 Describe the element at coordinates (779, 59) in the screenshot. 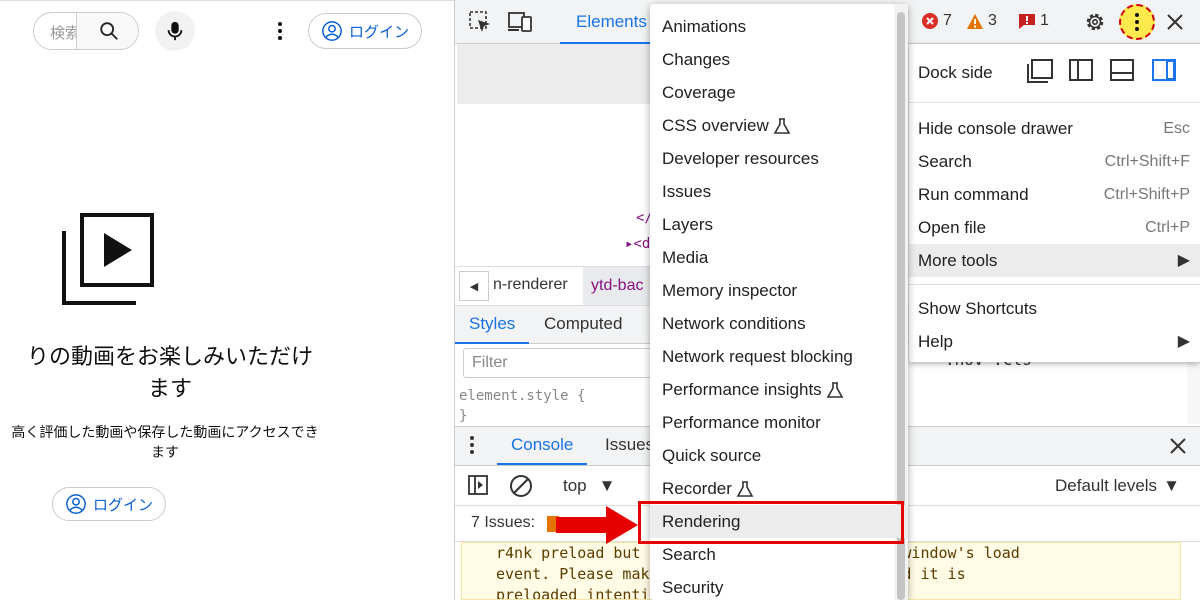

I see `submenu-item-changes: Changes` at that location.